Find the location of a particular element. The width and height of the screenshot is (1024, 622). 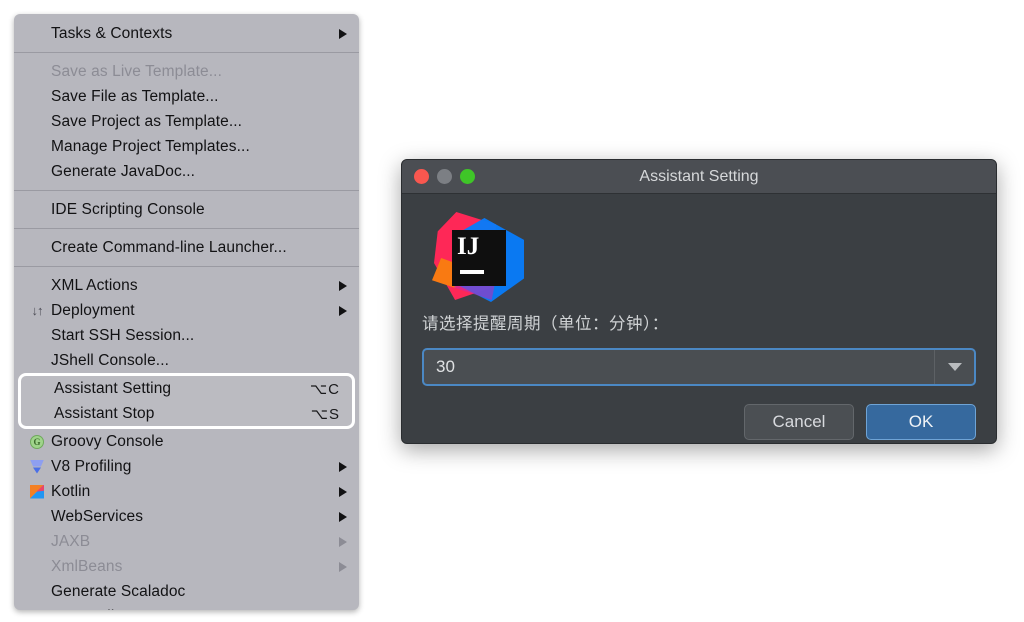

groovy-icon: G is located at coordinates (37, 442).